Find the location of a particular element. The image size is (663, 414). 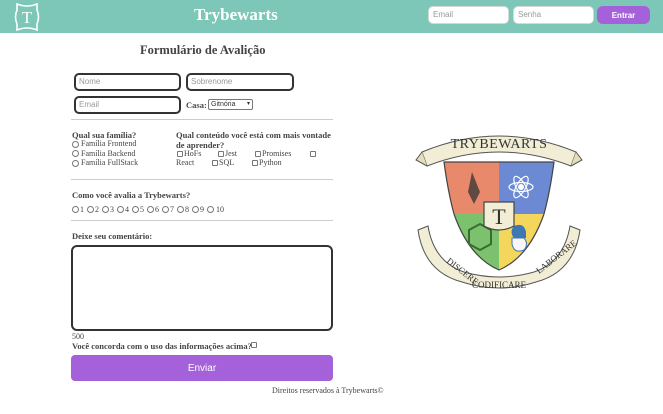

form-title: Formulário de Avalição is located at coordinates (203, 50).